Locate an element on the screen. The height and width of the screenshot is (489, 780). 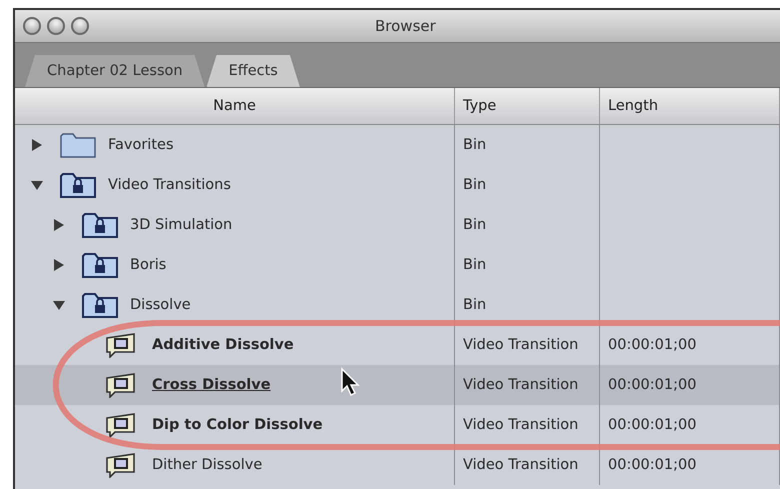
item-name: Additive Dissolve is located at coordinates (223, 345).